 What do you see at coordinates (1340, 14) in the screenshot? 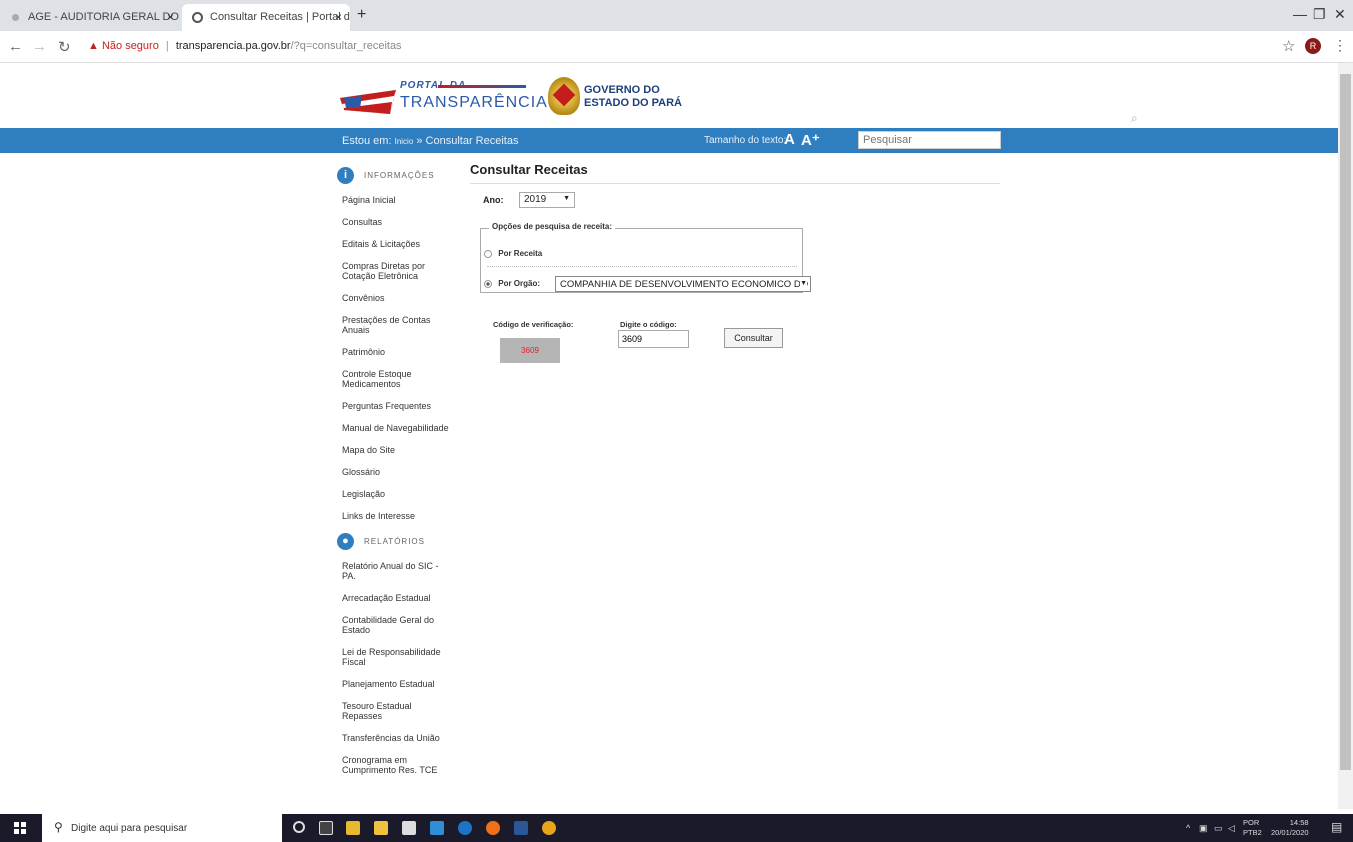
I see `close-window-icon: ✕` at bounding box center [1340, 14].